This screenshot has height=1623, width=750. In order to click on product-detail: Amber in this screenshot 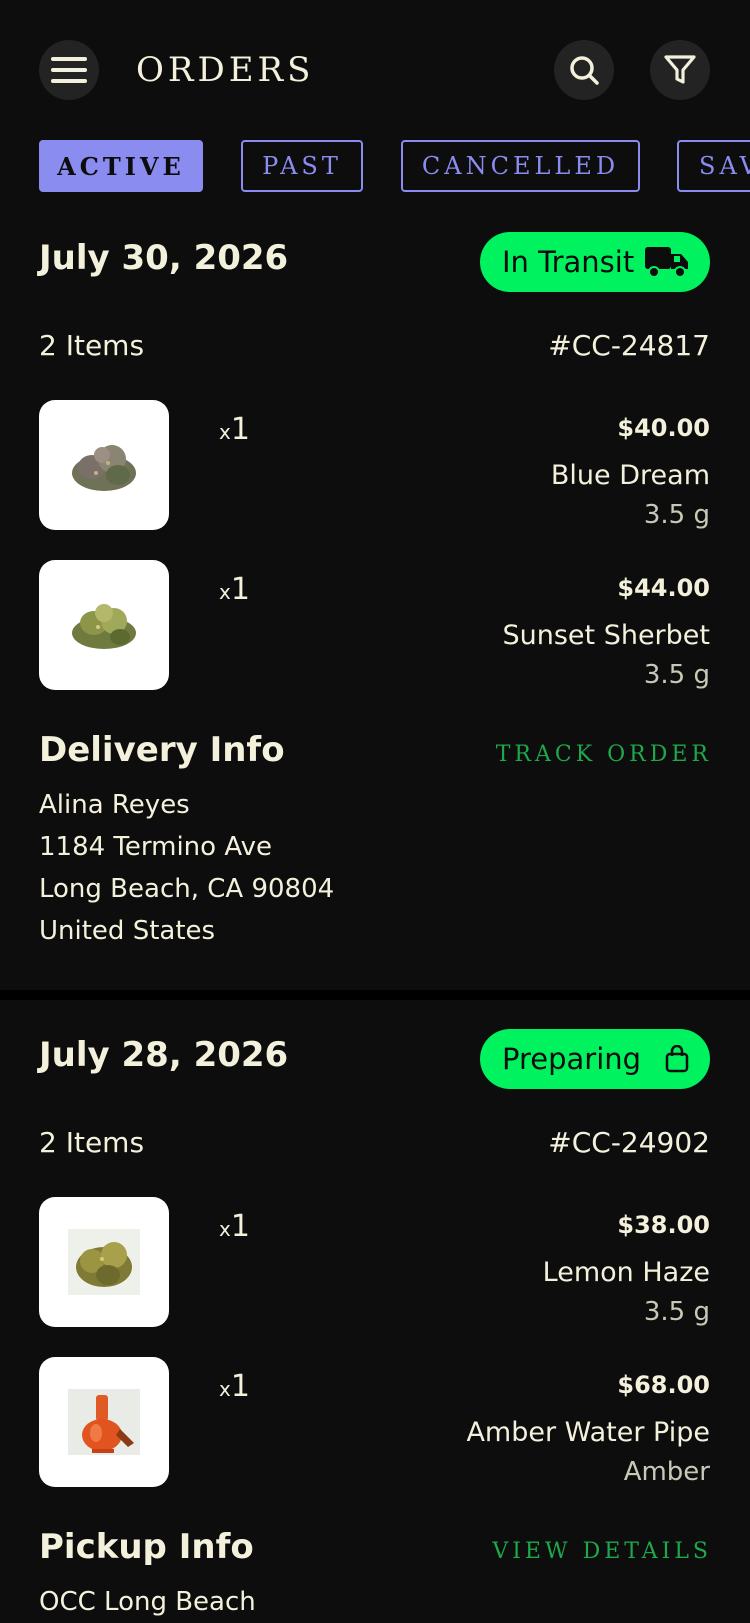, I will do `click(666, 1472)`.